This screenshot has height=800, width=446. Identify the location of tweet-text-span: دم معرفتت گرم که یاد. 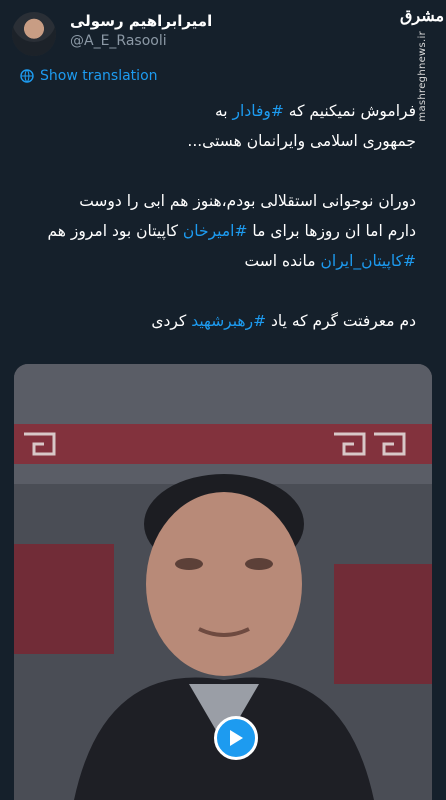
(341, 321).